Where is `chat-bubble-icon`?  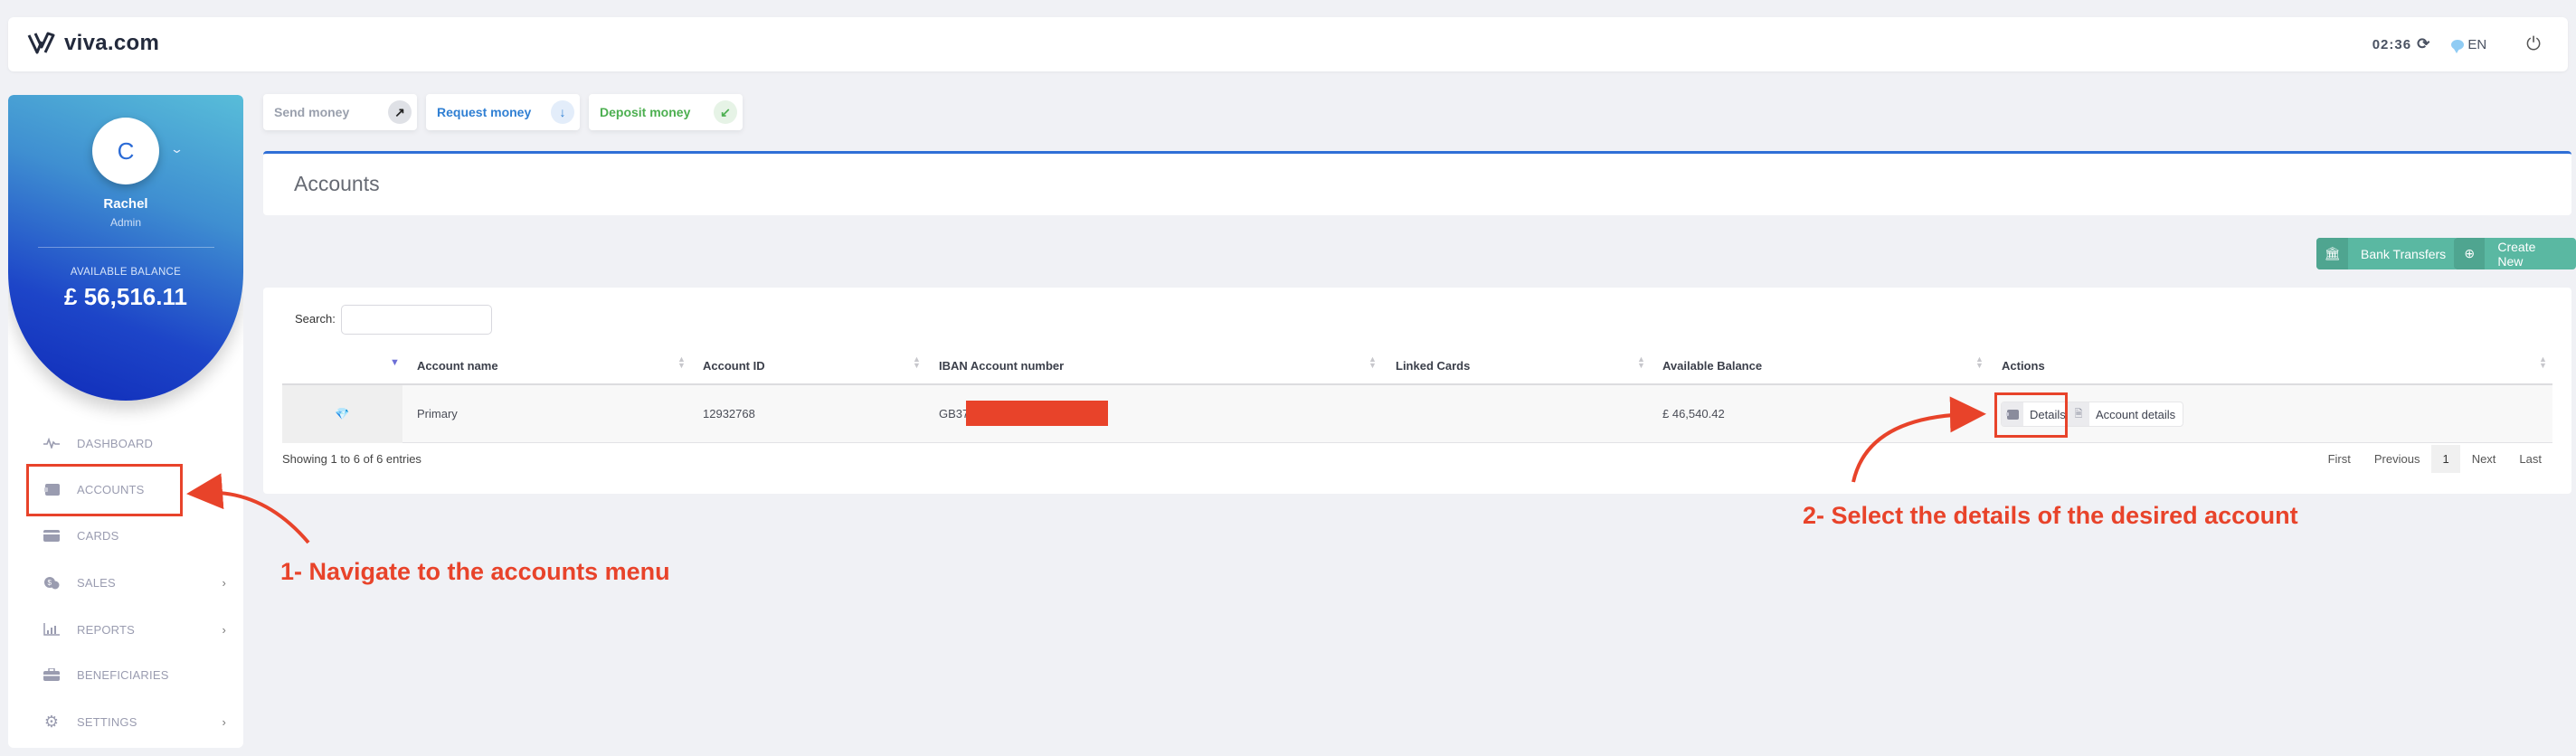
chat-bubble-icon is located at coordinates (2458, 46).